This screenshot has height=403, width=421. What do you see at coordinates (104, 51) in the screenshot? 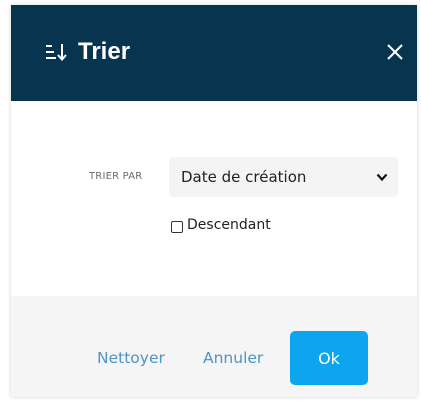
I see `dialog-title: Trier` at bounding box center [104, 51].